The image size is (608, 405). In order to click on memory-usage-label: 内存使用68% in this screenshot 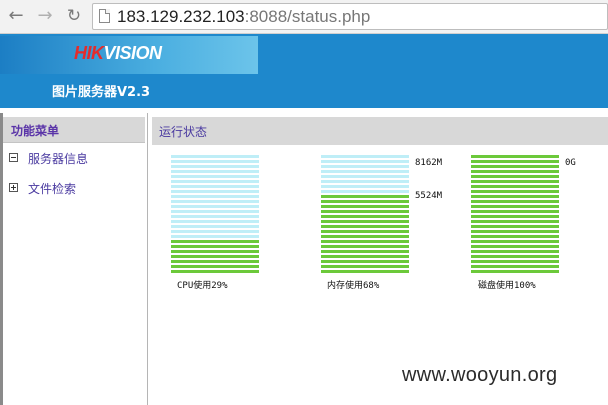, I will do `click(353, 286)`.